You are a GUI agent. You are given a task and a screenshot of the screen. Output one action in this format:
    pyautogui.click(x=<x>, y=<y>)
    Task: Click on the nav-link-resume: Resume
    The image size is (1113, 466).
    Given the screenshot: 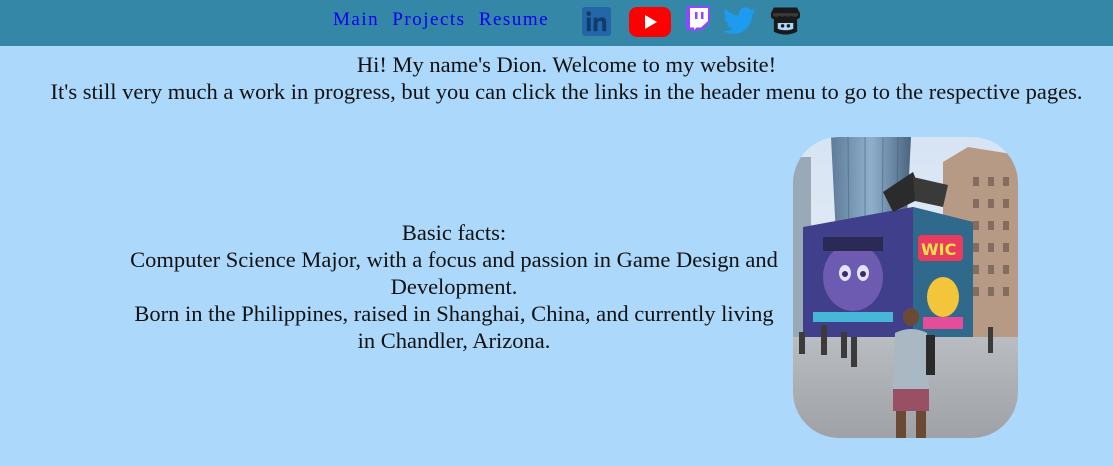 What is the action you would take?
    pyautogui.click(x=514, y=19)
    